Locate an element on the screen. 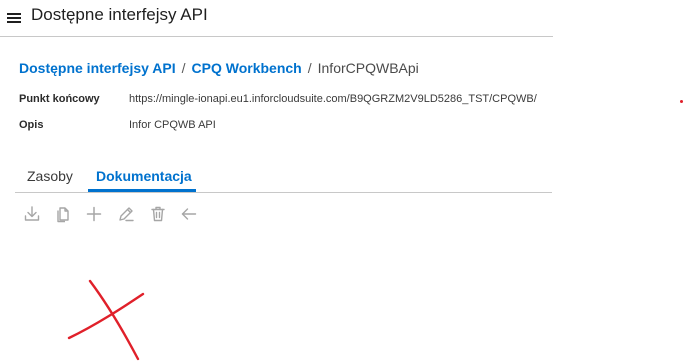 Image resolution: width=686 pixels, height=363 pixels. annotation-cross-mark is located at coordinates (106, 320).